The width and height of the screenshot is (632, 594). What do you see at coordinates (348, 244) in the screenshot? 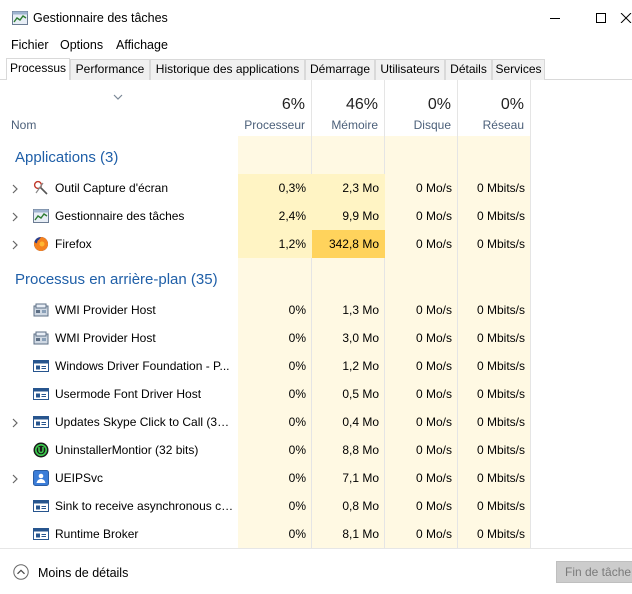
I see `memory-cell: 342,8 Mo` at bounding box center [348, 244].